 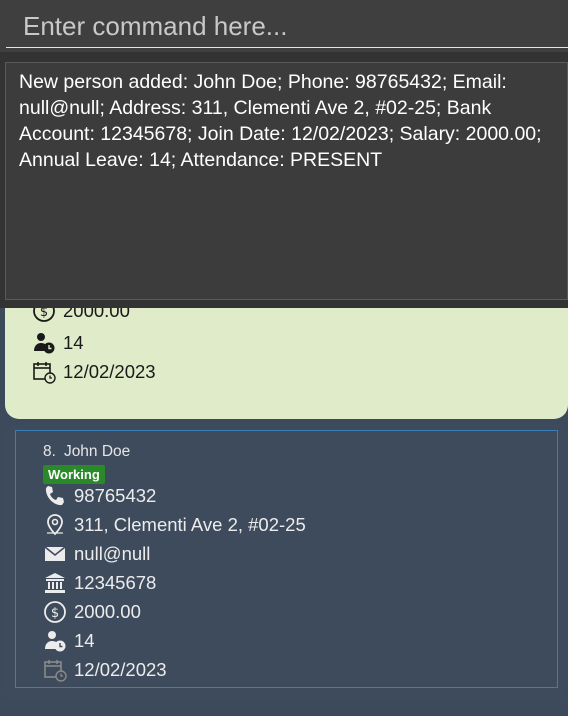 I want to click on phone-icon, so click(x=54, y=496).